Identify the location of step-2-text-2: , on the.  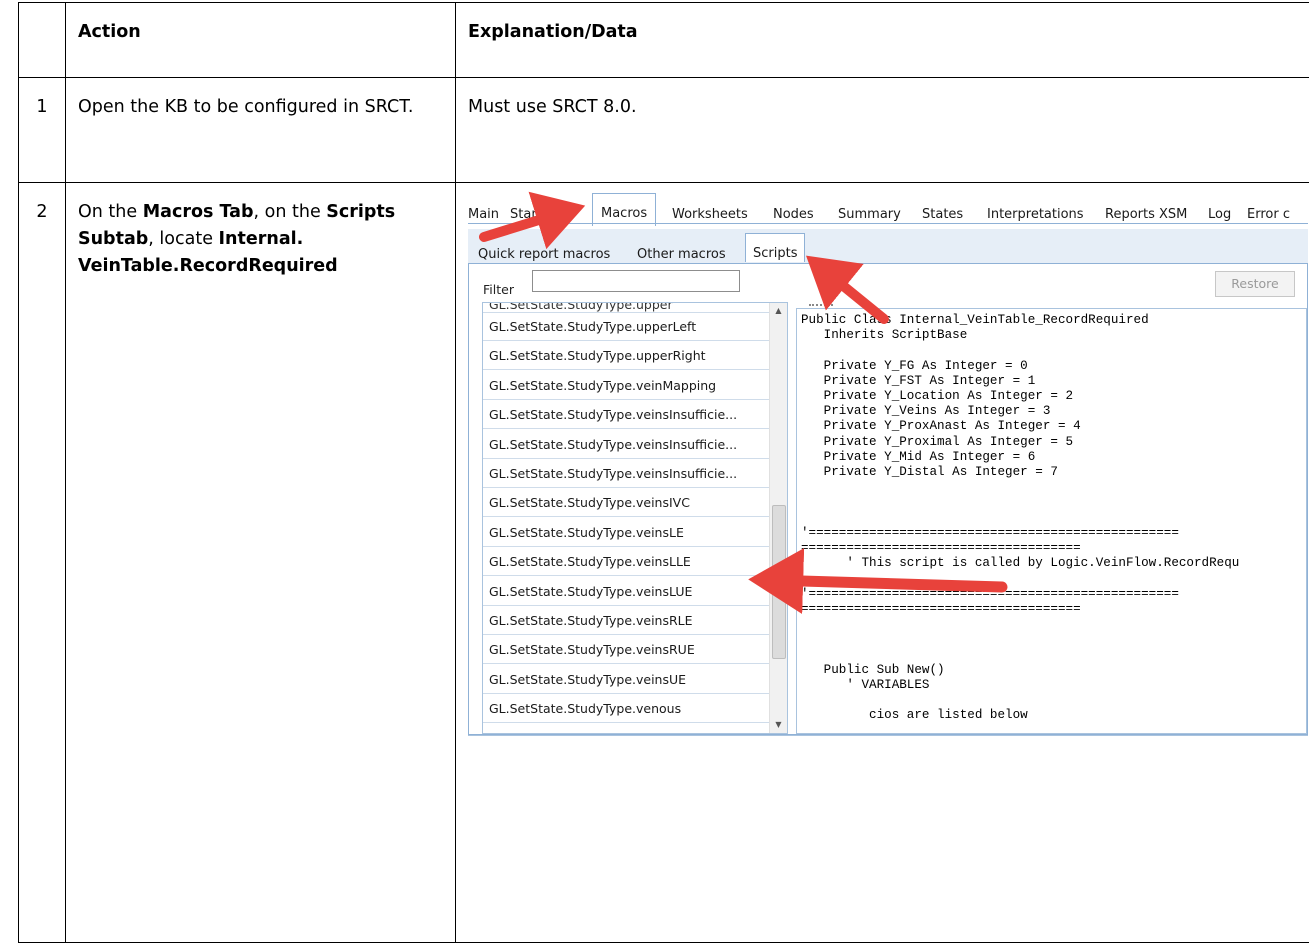
(290, 212).